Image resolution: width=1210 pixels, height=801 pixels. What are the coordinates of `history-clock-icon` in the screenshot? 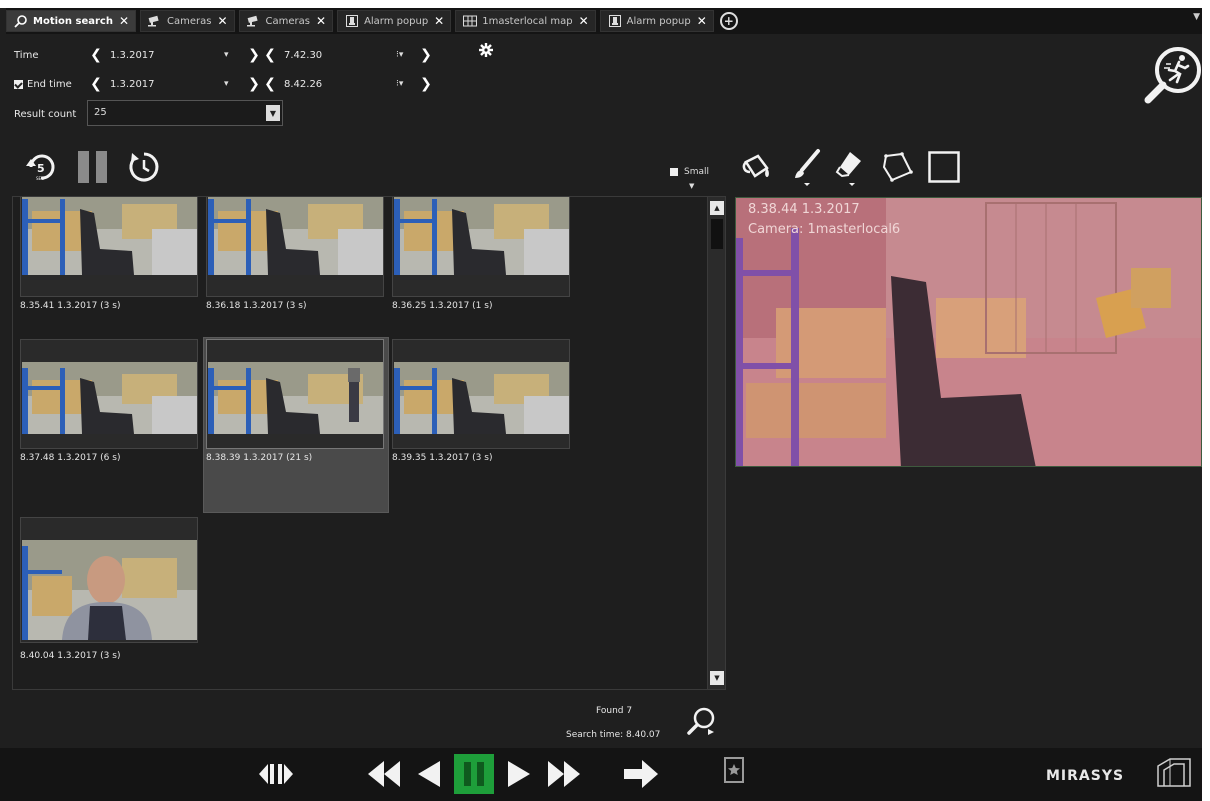 It's located at (144, 167).